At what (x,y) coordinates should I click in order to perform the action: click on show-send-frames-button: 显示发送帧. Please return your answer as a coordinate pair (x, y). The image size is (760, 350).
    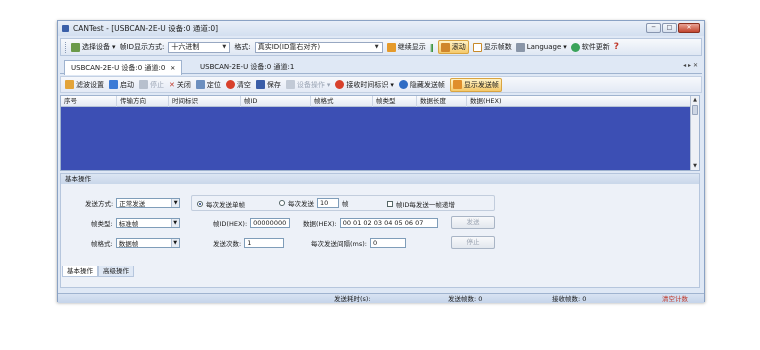
    Looking at the image, I should click on (475, 84).